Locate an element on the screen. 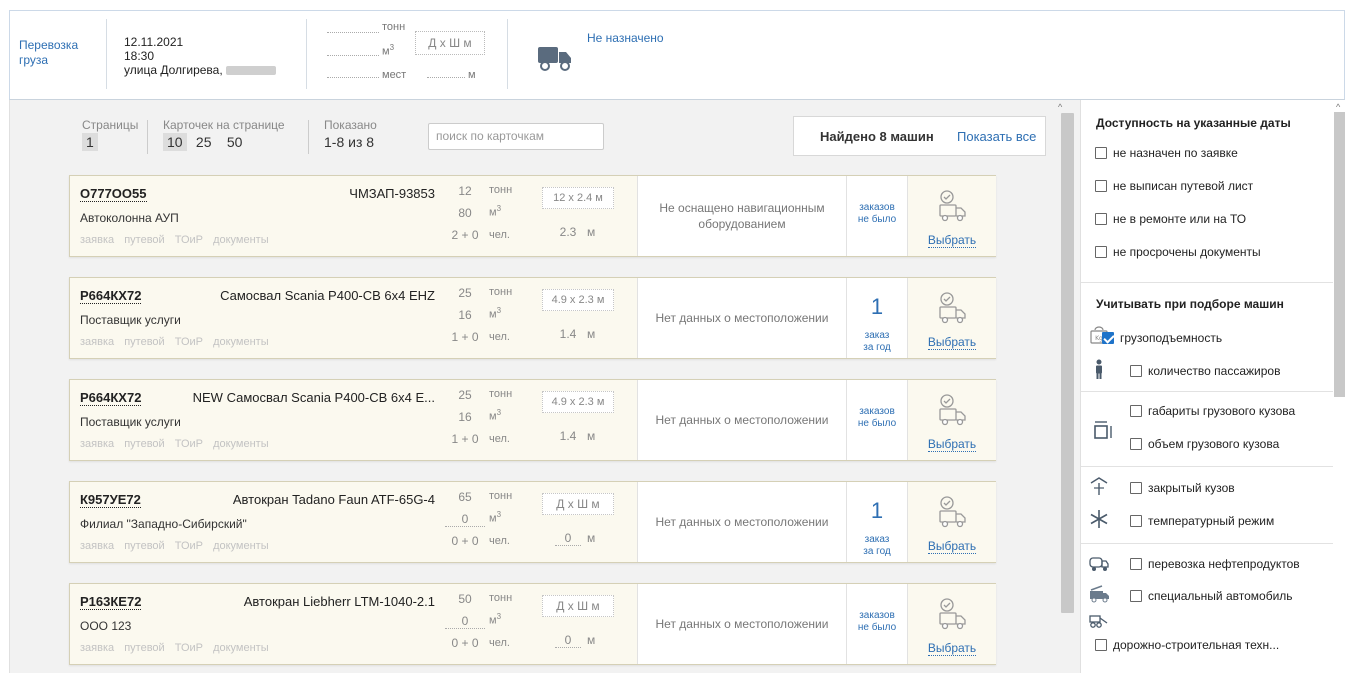 Image resolution: width=1345 pixels, height=673 pixels. order-date: 12.11.2021 is located at coordinates (154, 42).